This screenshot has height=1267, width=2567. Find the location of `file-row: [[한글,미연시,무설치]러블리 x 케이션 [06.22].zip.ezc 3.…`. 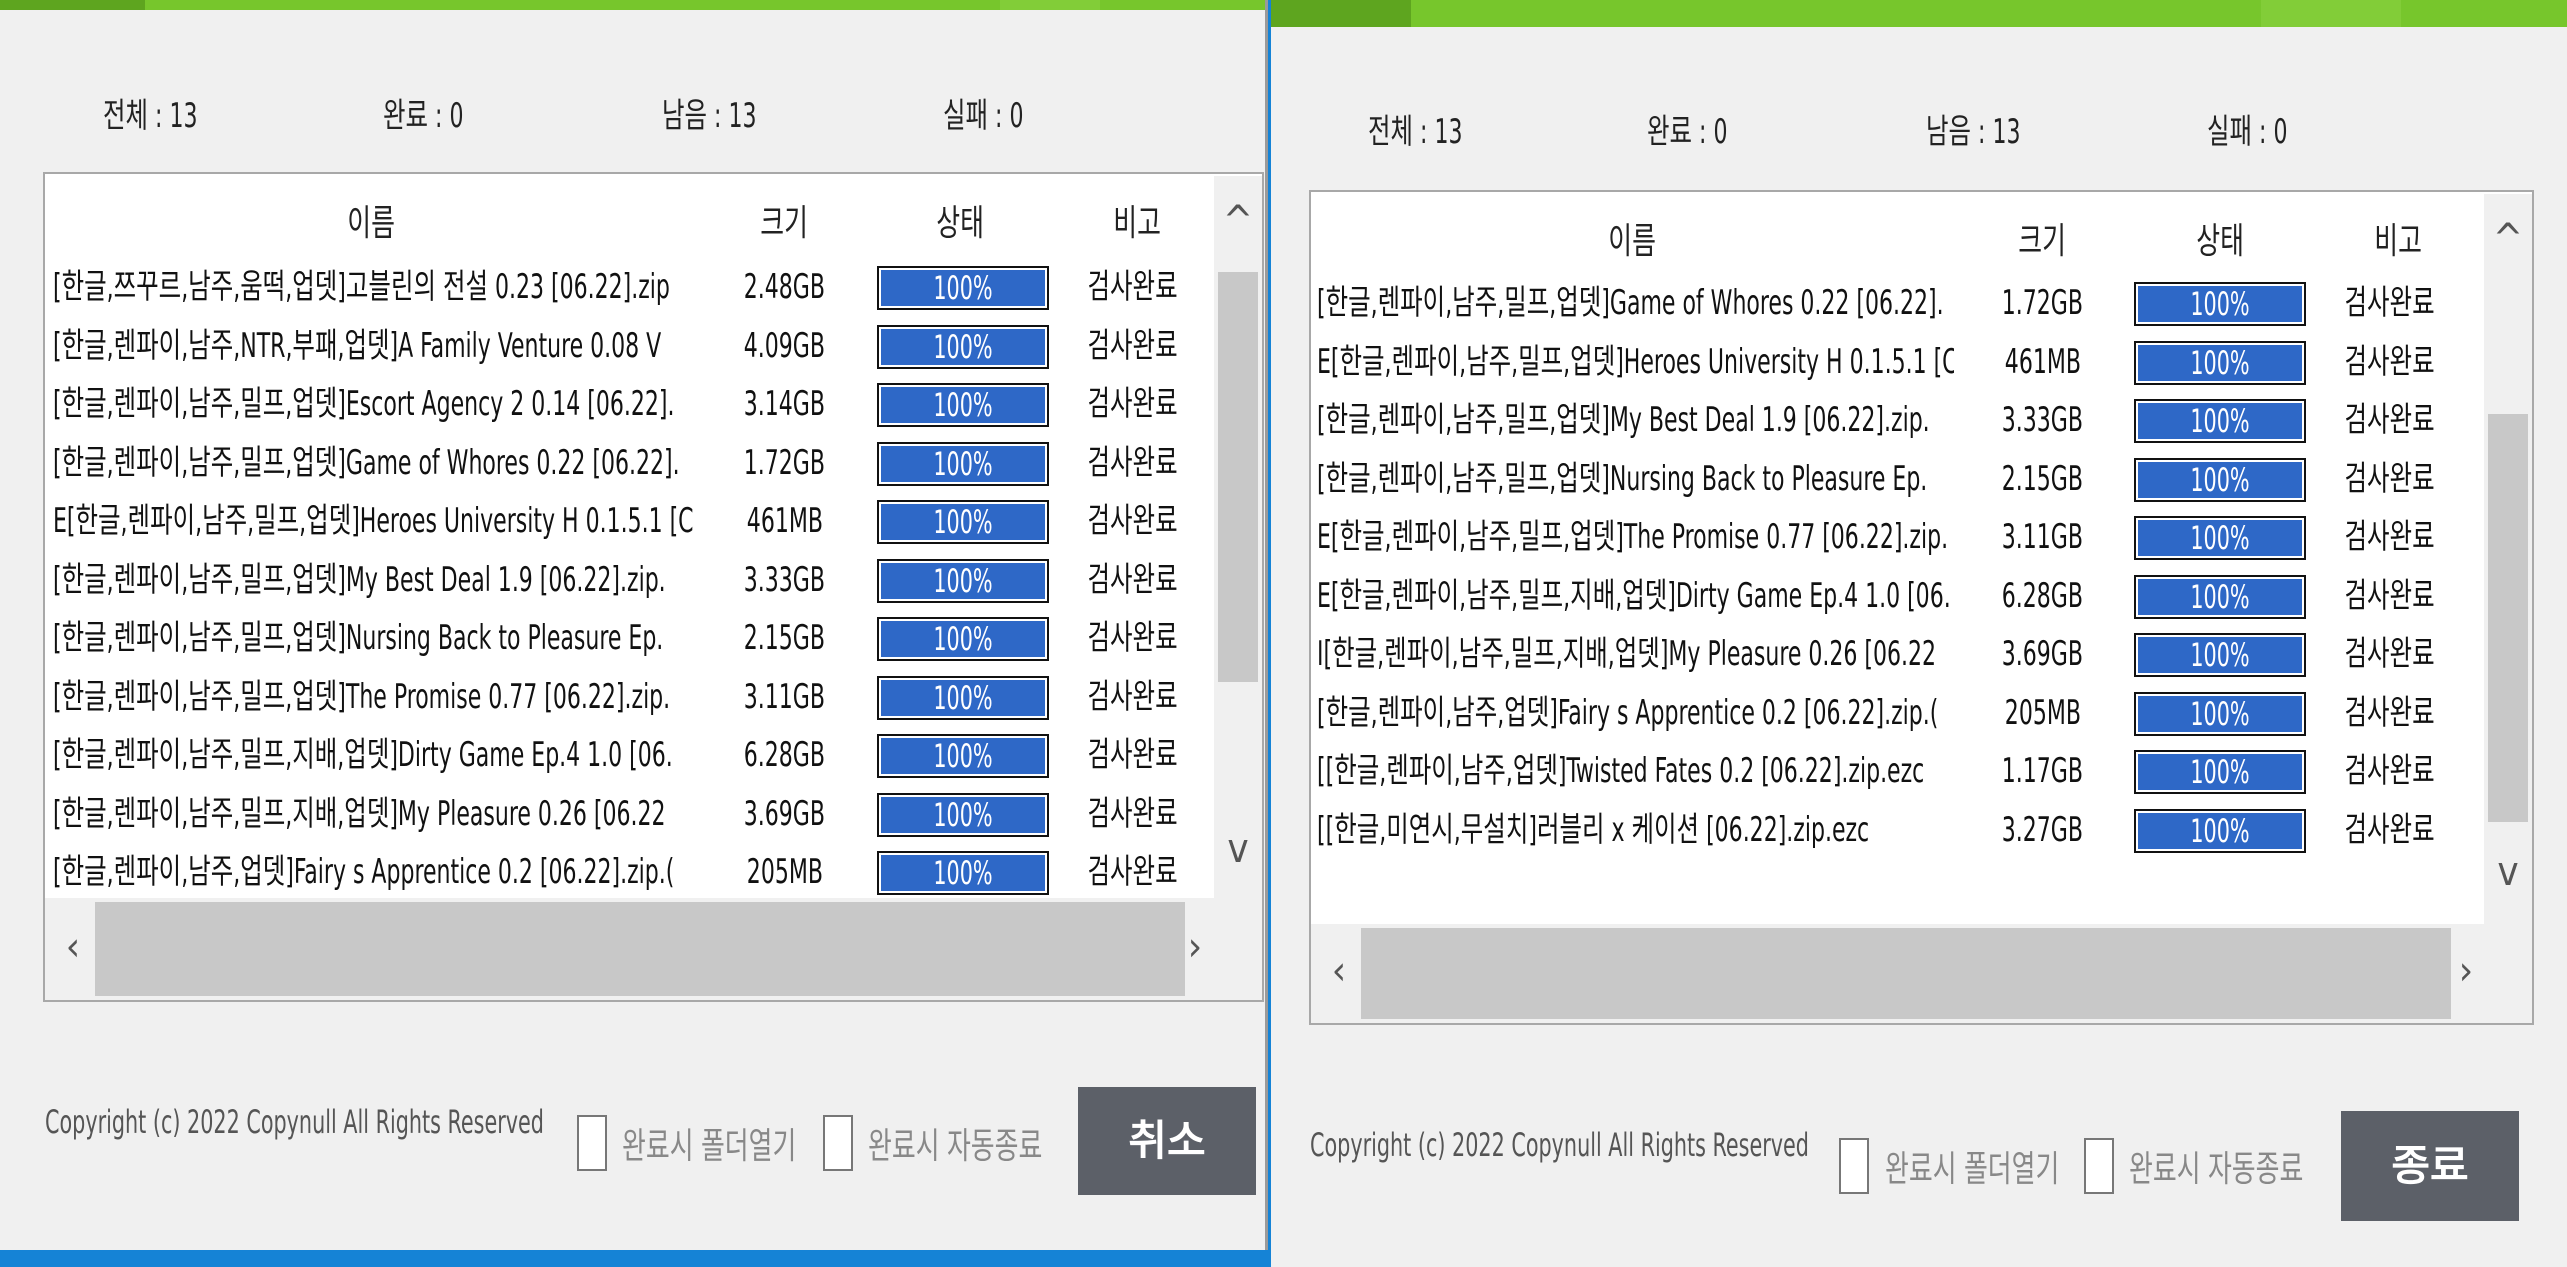

file-row: [[한글,미연시,무설치]러블리 x 케이션 [06.22].zip.ezc 3.… is located at coordinates (1897, 830).